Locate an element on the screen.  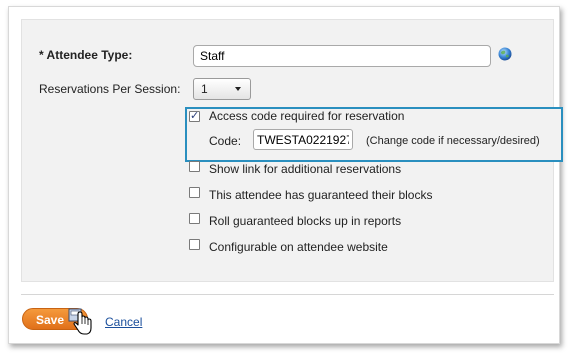
divider is located at coordinates (287, 294).